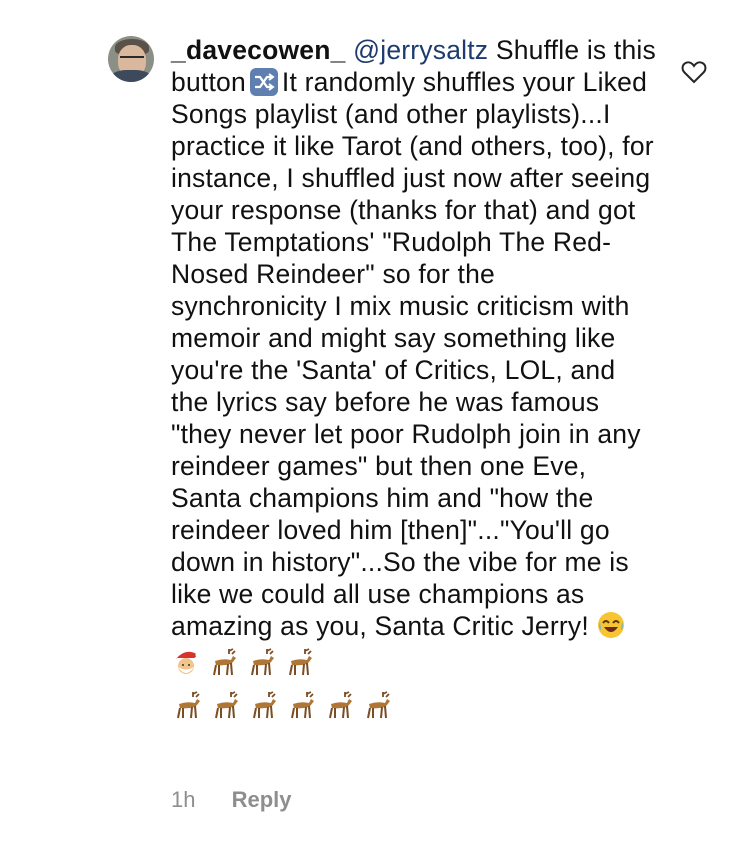  What do you see at coordinates (186, 665) in the screenshot?
I see `santa-emoji` at bounding box center [186, 665].